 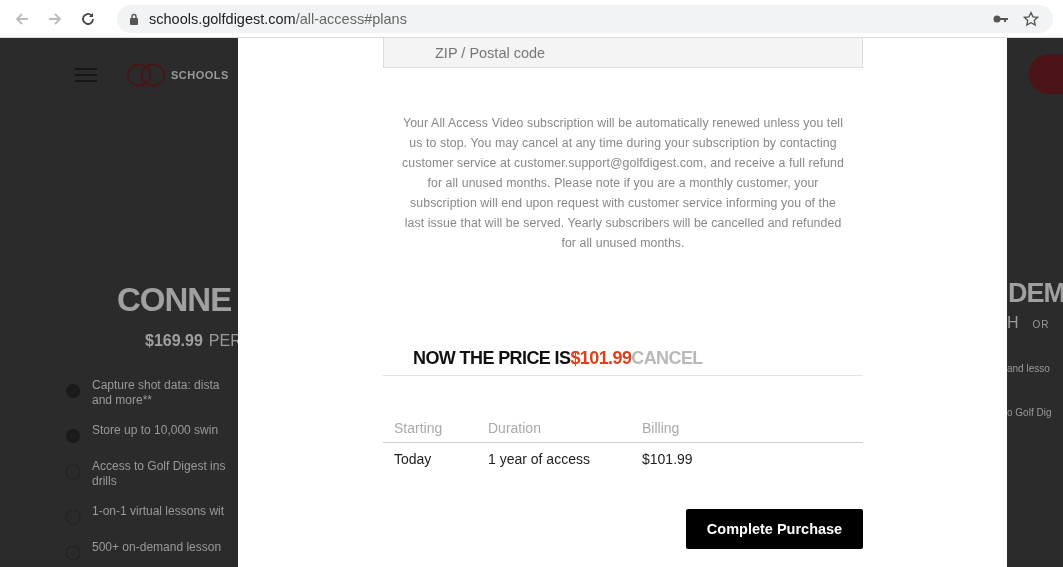 I want to click on url-host: schools.golfdigest.com, so click(x=222, y=18).